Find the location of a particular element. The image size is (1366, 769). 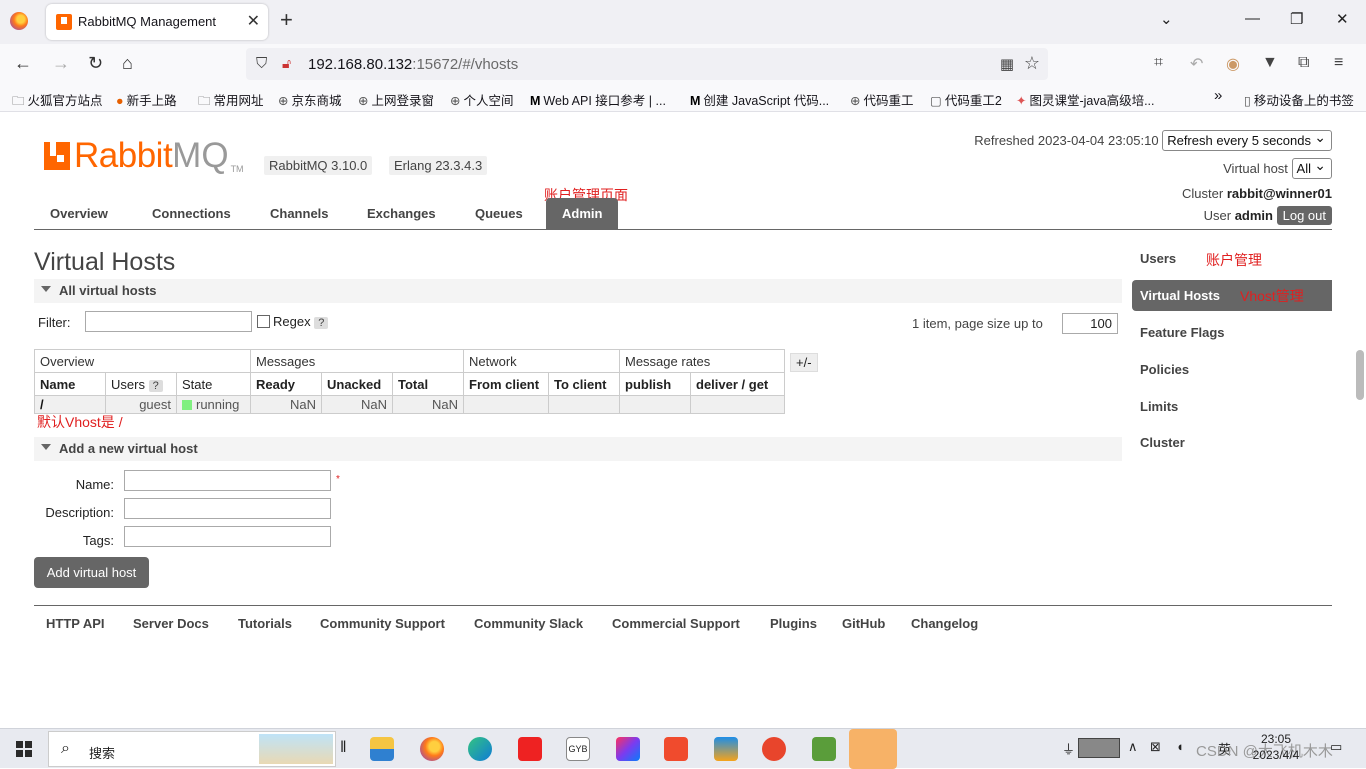

home-icon: ⌂ is located at coordinates (127, 63).